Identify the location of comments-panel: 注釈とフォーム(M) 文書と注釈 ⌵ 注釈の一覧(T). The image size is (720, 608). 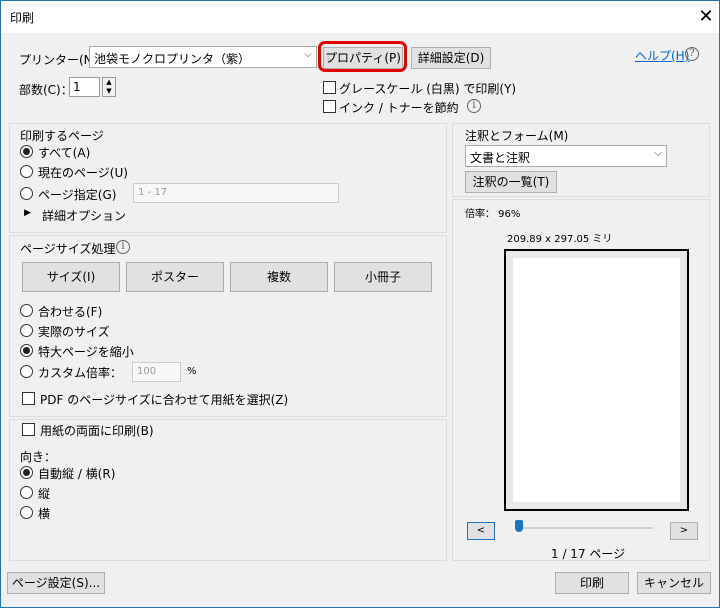
(581, 160).